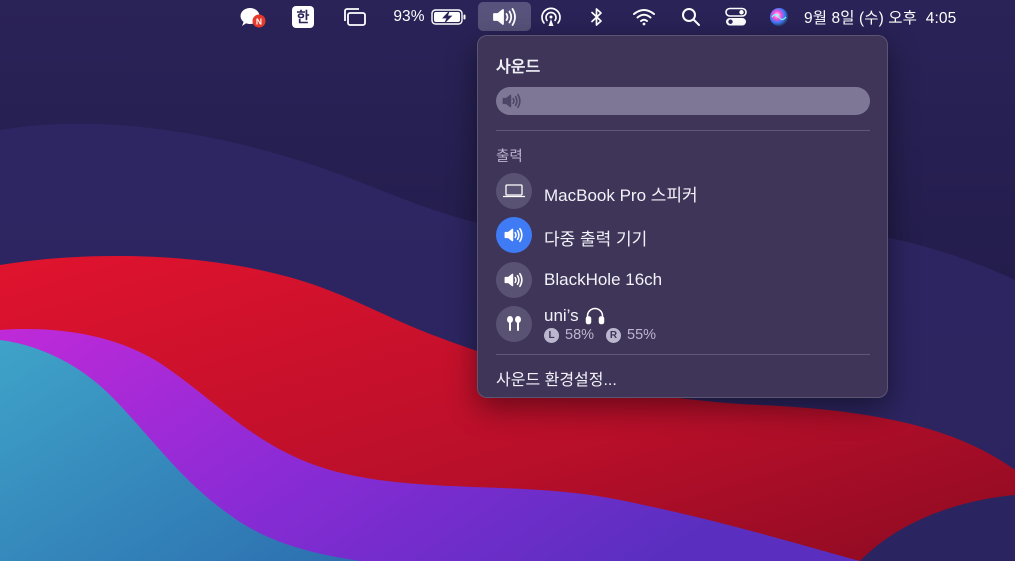  What do you see at coordinates (551, 335) in the screenshot?
I see `left-bud-badge: L` at bounding box center [551, 335].